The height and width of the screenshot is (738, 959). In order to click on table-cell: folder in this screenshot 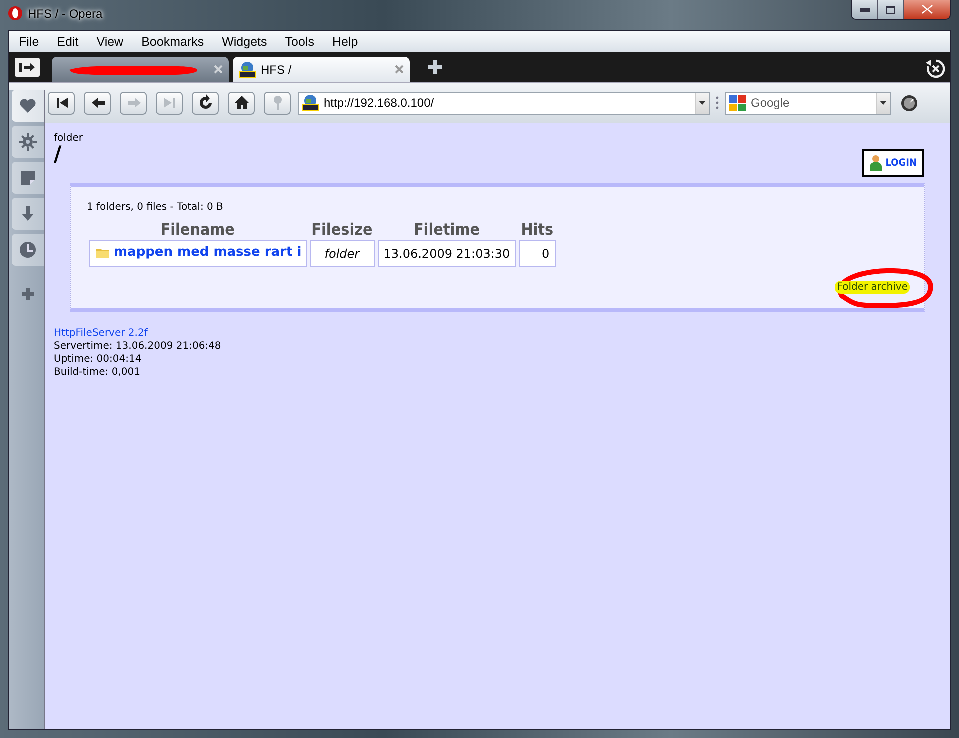, I will do `click(342, 253)`.